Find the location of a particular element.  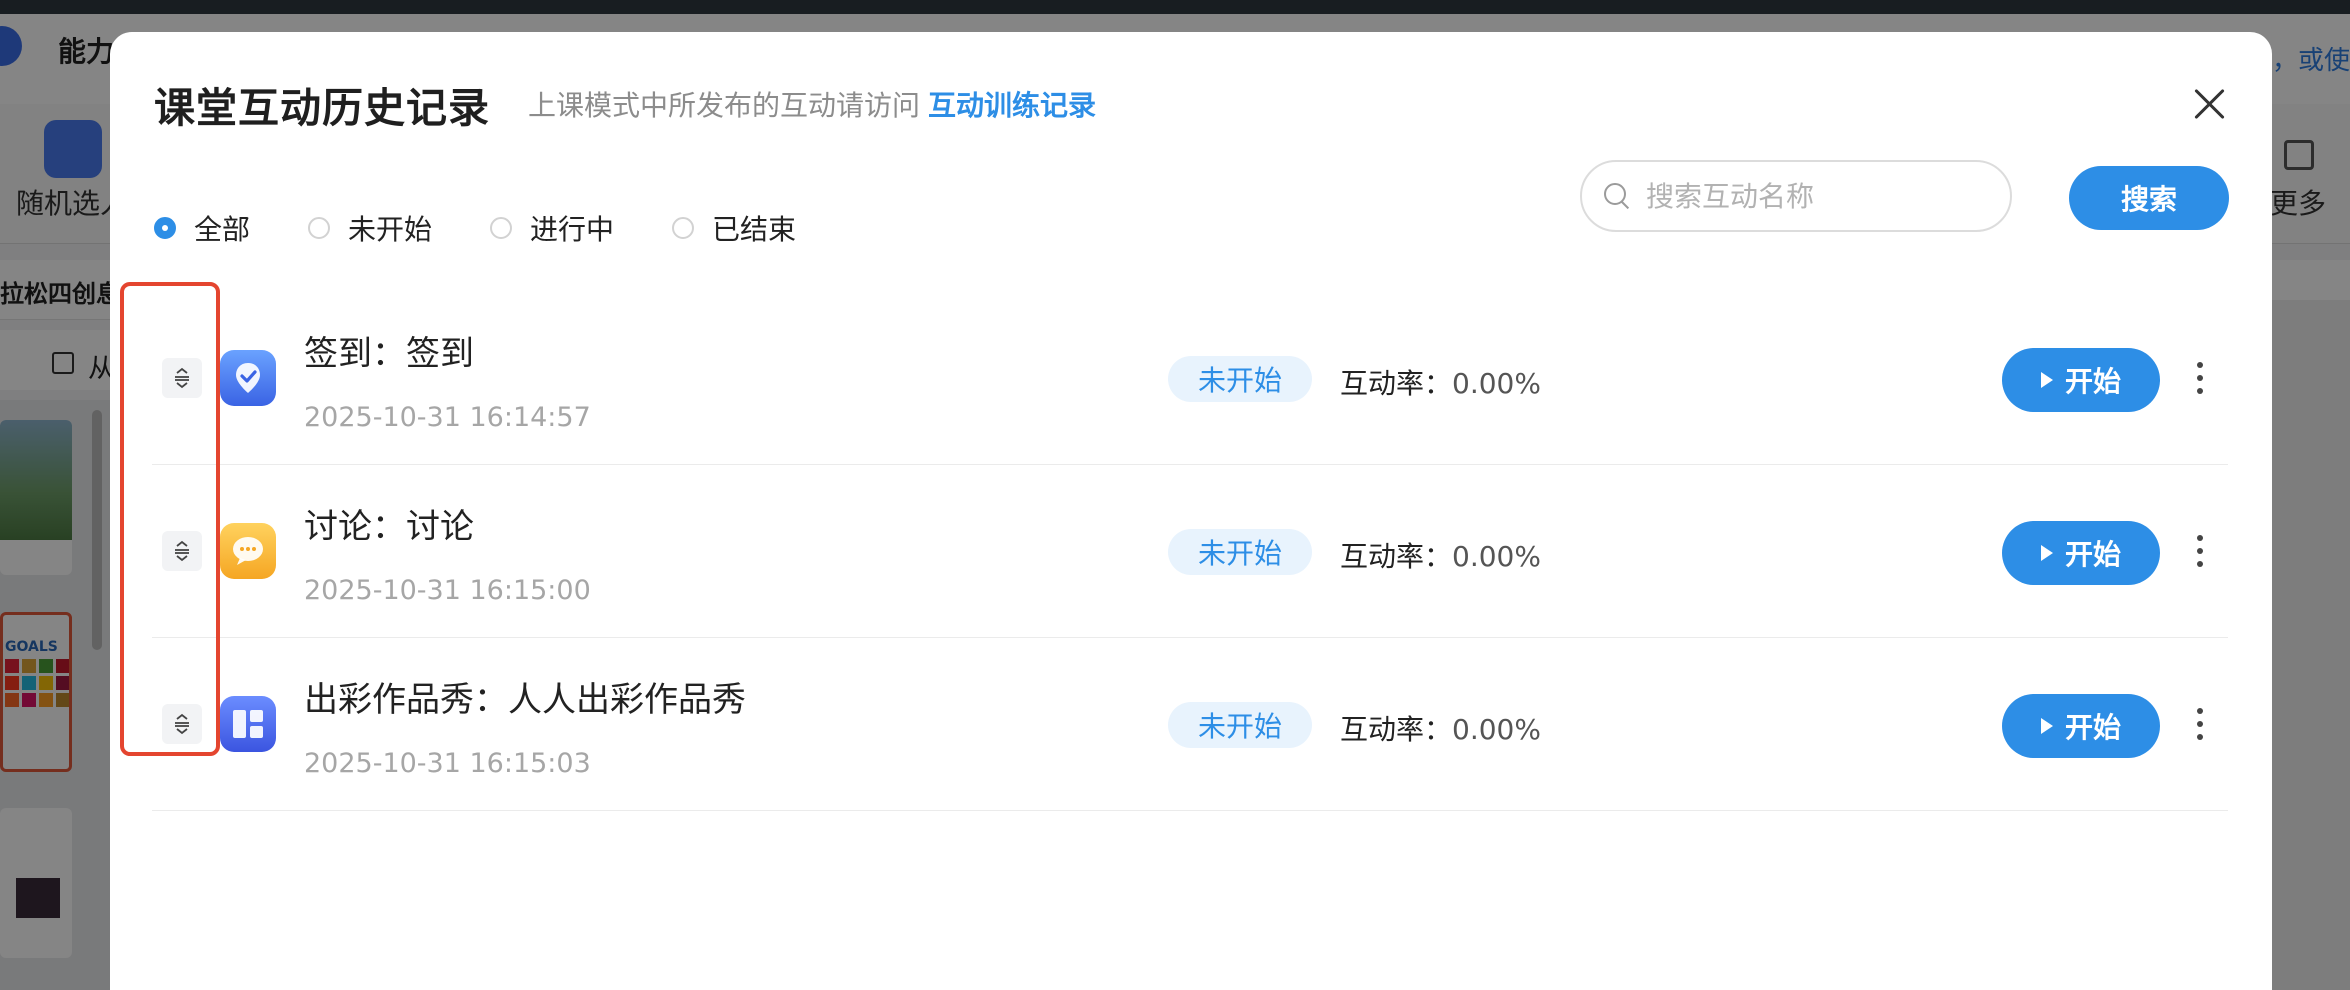

status-filter-group: 全部 未开始 进行中 已结束 is located at coordinates (504, 228).